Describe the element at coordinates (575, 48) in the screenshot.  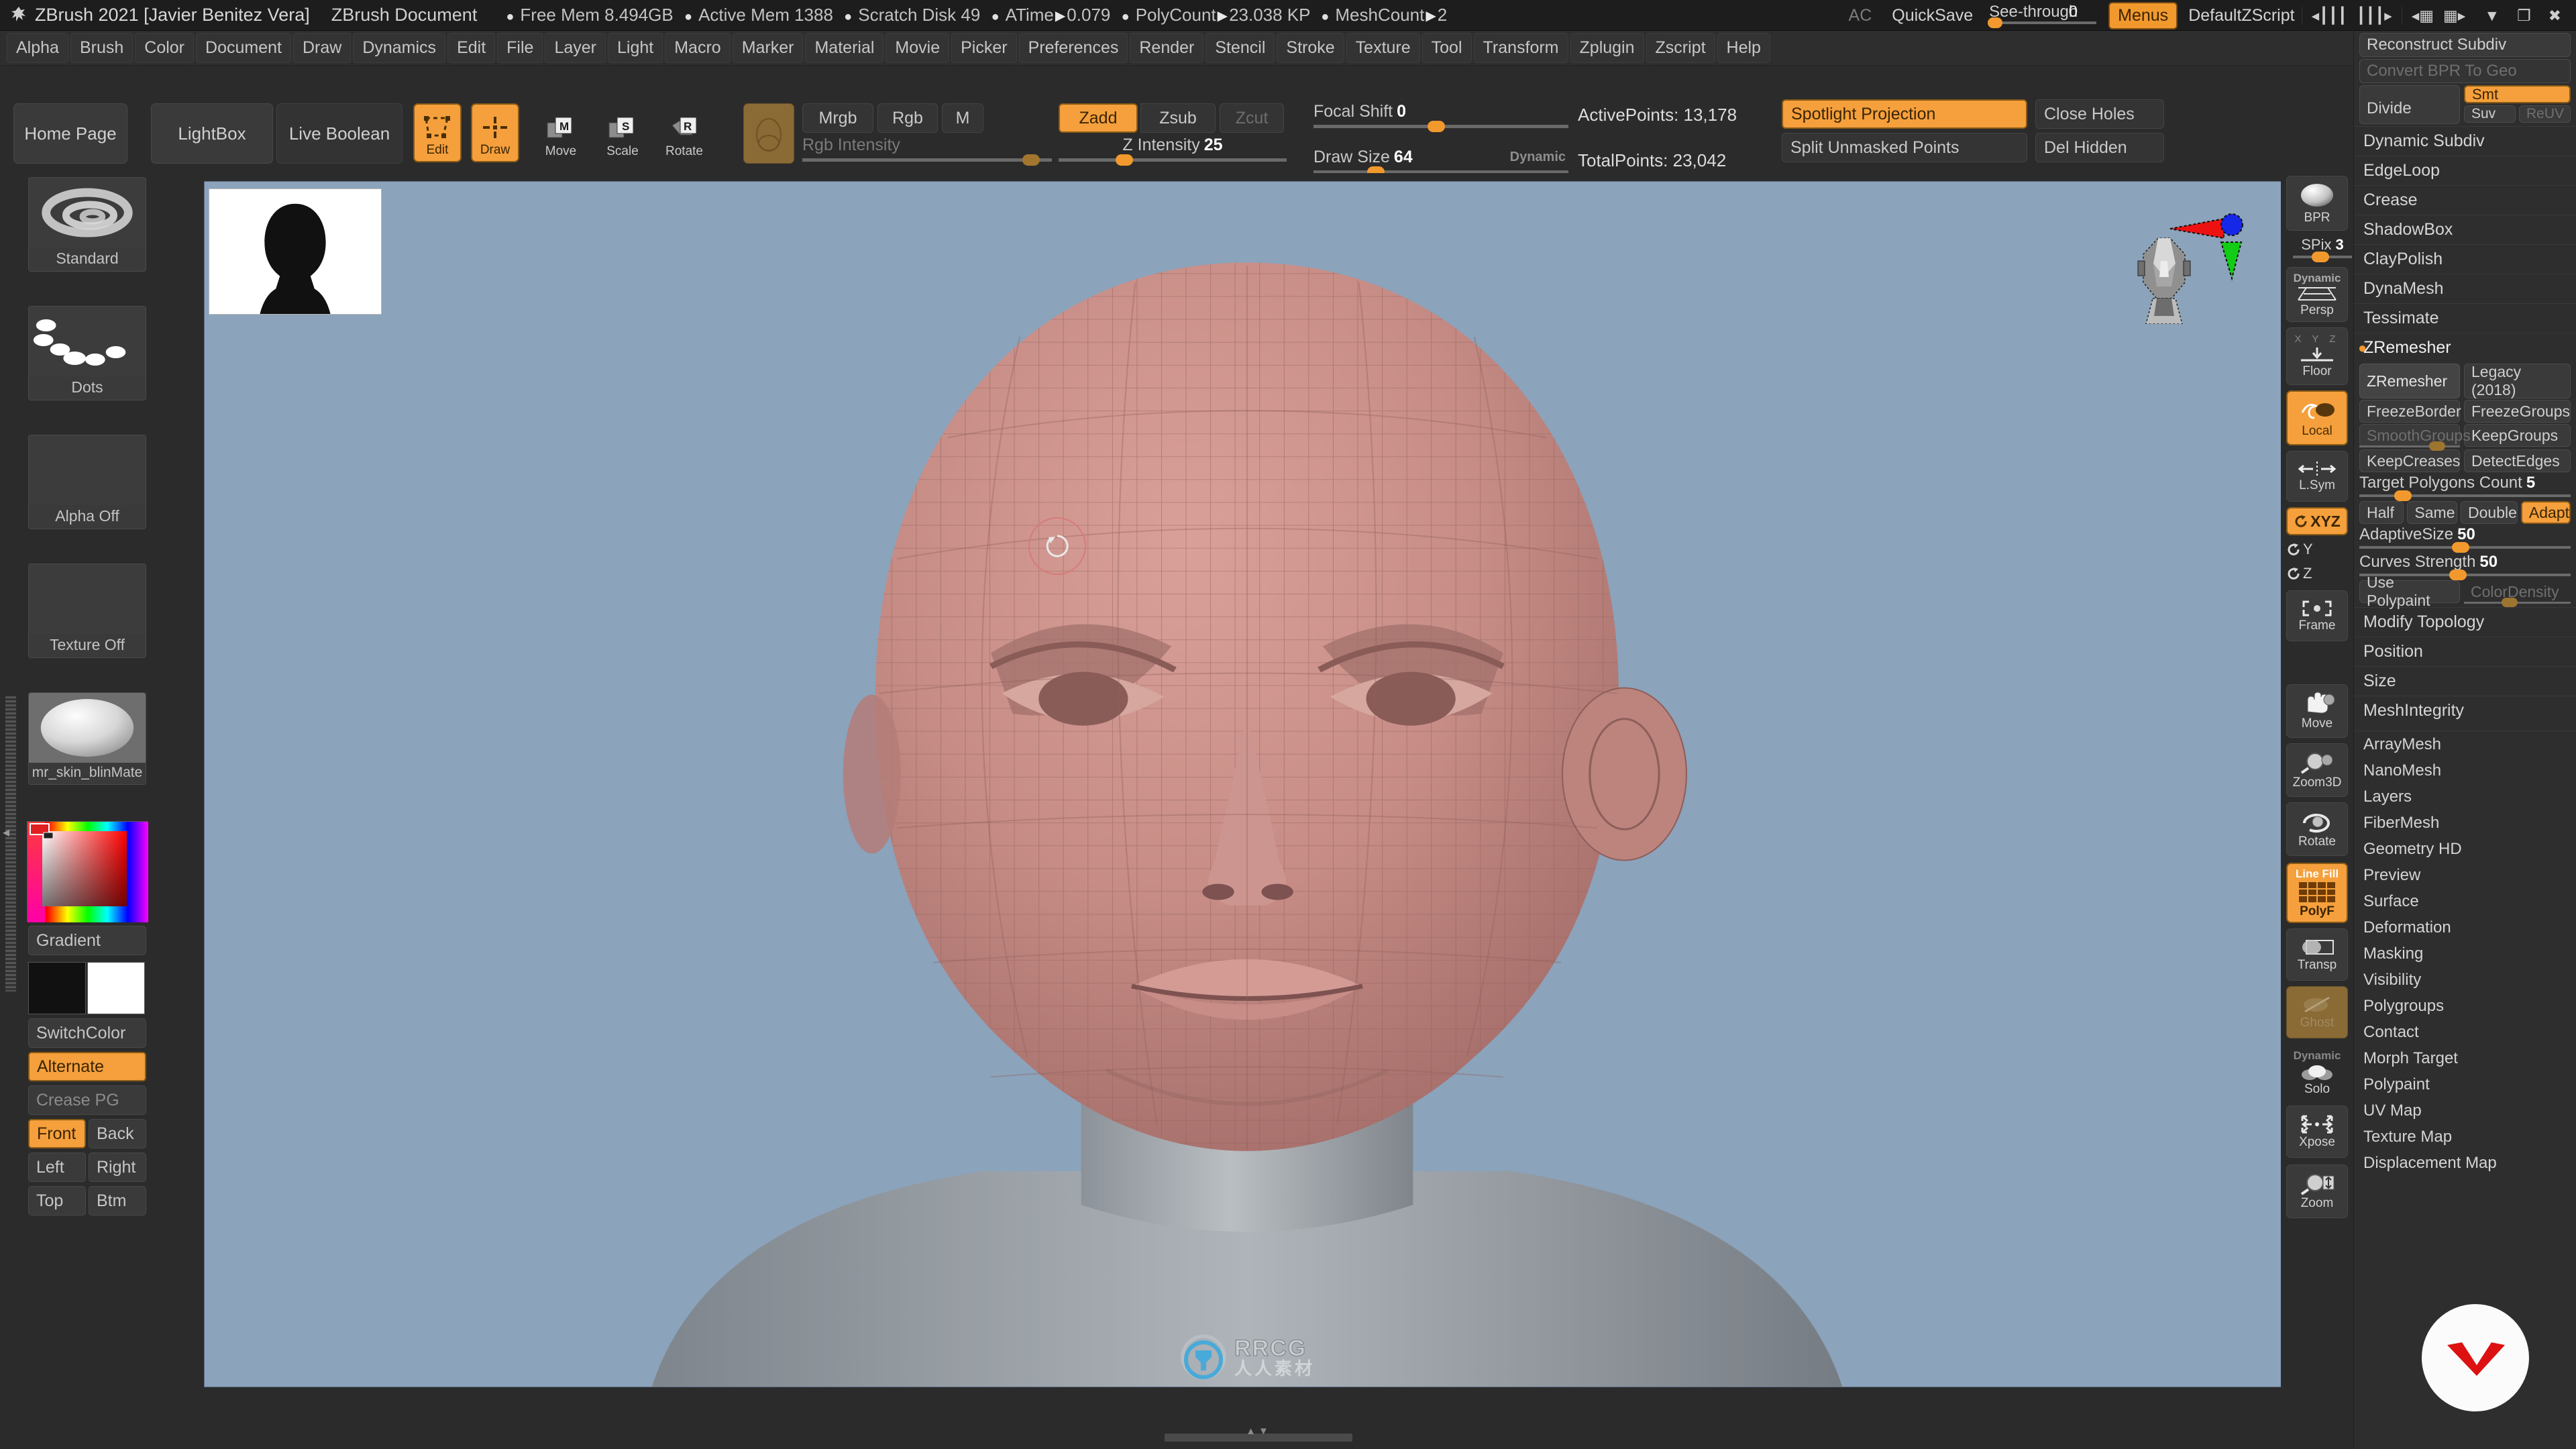
I see `menu-layer: Layer` at that location.